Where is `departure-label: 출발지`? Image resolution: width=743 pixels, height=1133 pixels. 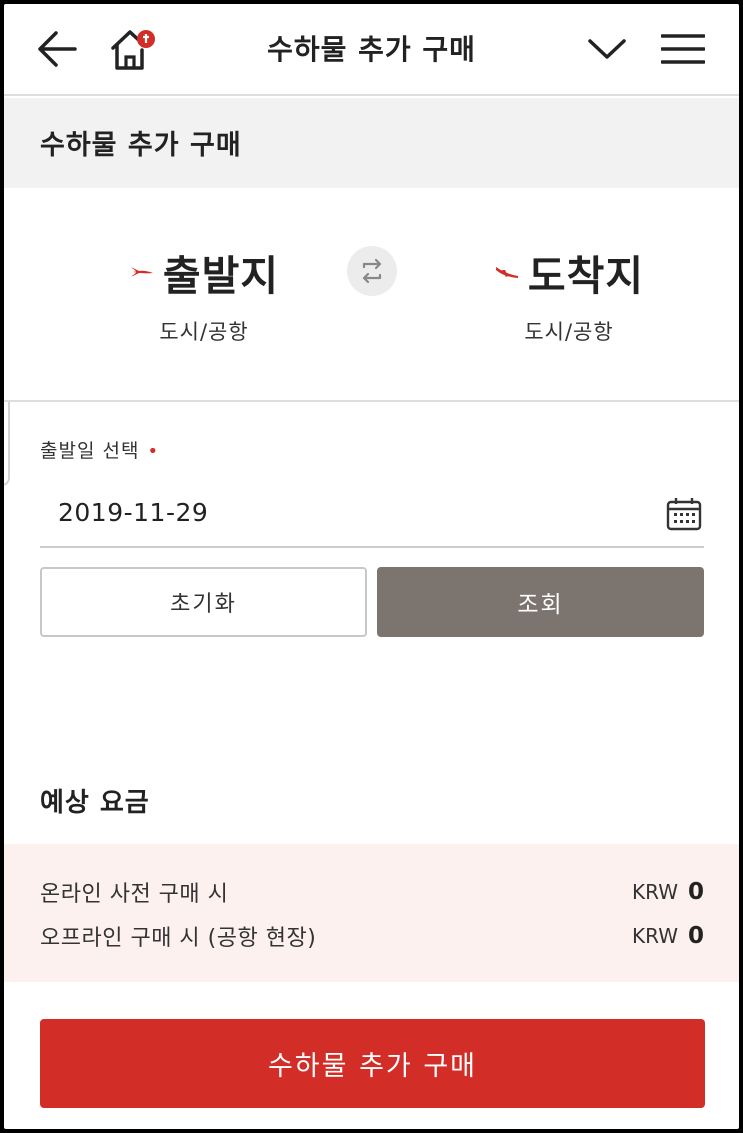 departure-label: 출발지 is located at coordinates (221, 276).